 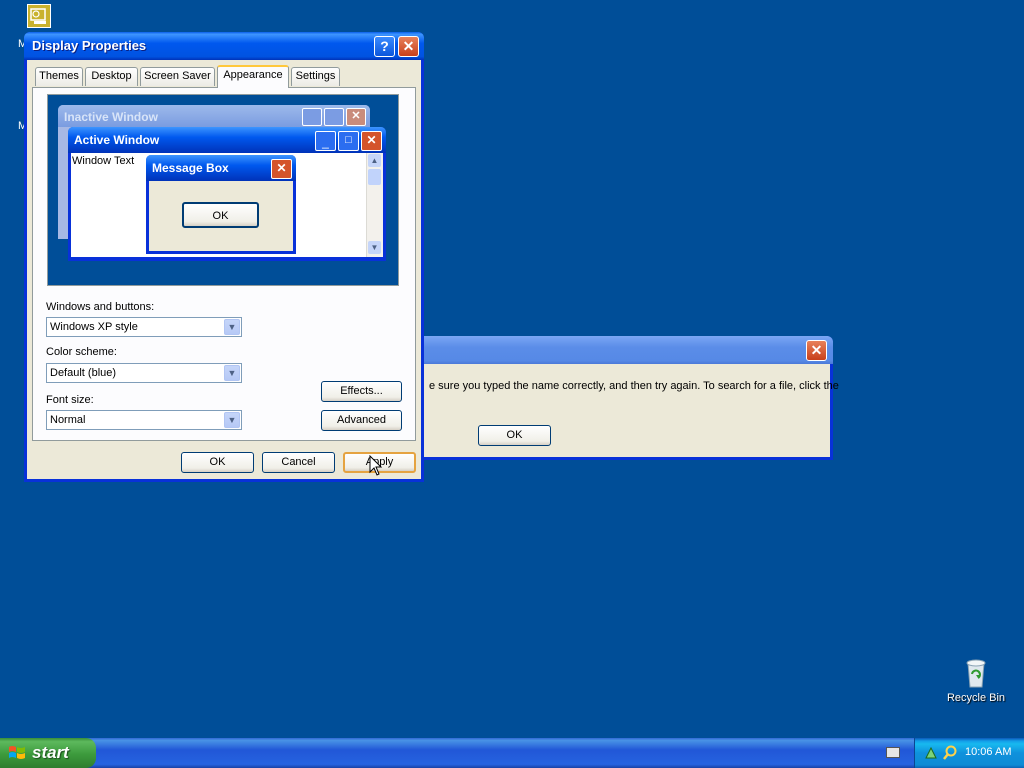 What do you see at coordinates (374, 247) in the screenshot?
I see `preview-scroll-down-icon: ▼` at bounding box center [374, 247].